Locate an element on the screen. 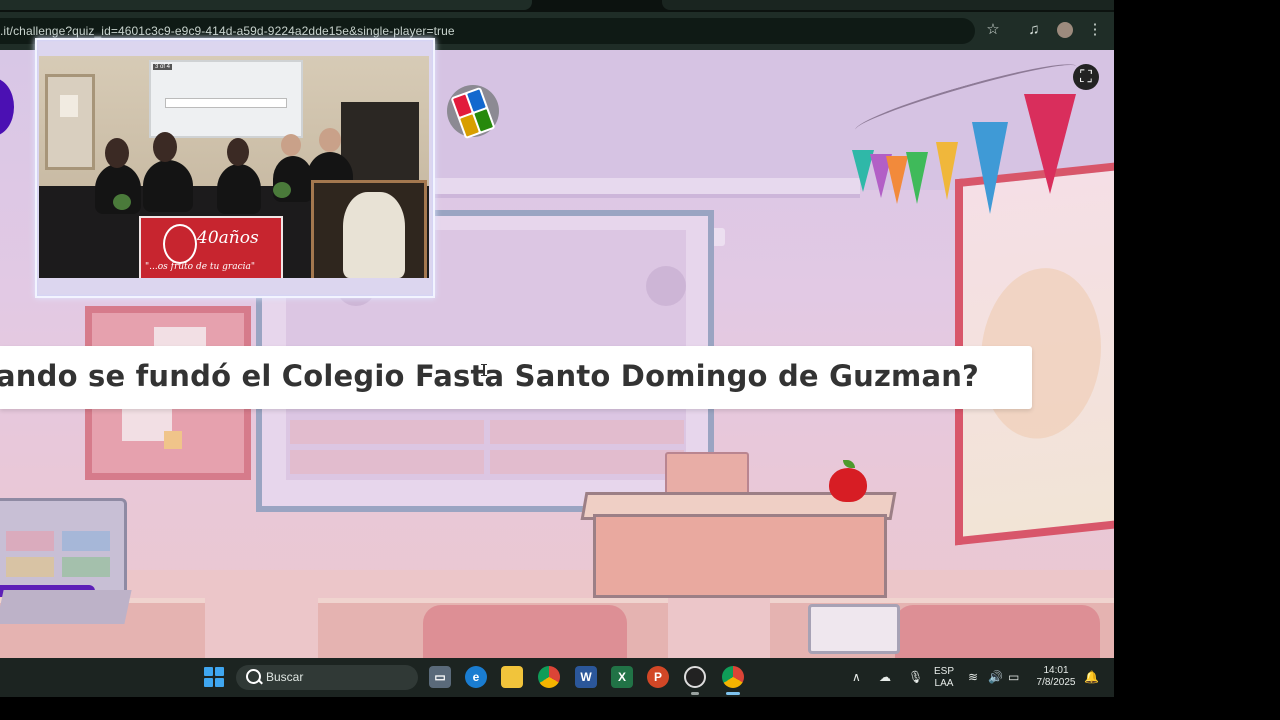  background-beam is located at coordinates (645, 188).